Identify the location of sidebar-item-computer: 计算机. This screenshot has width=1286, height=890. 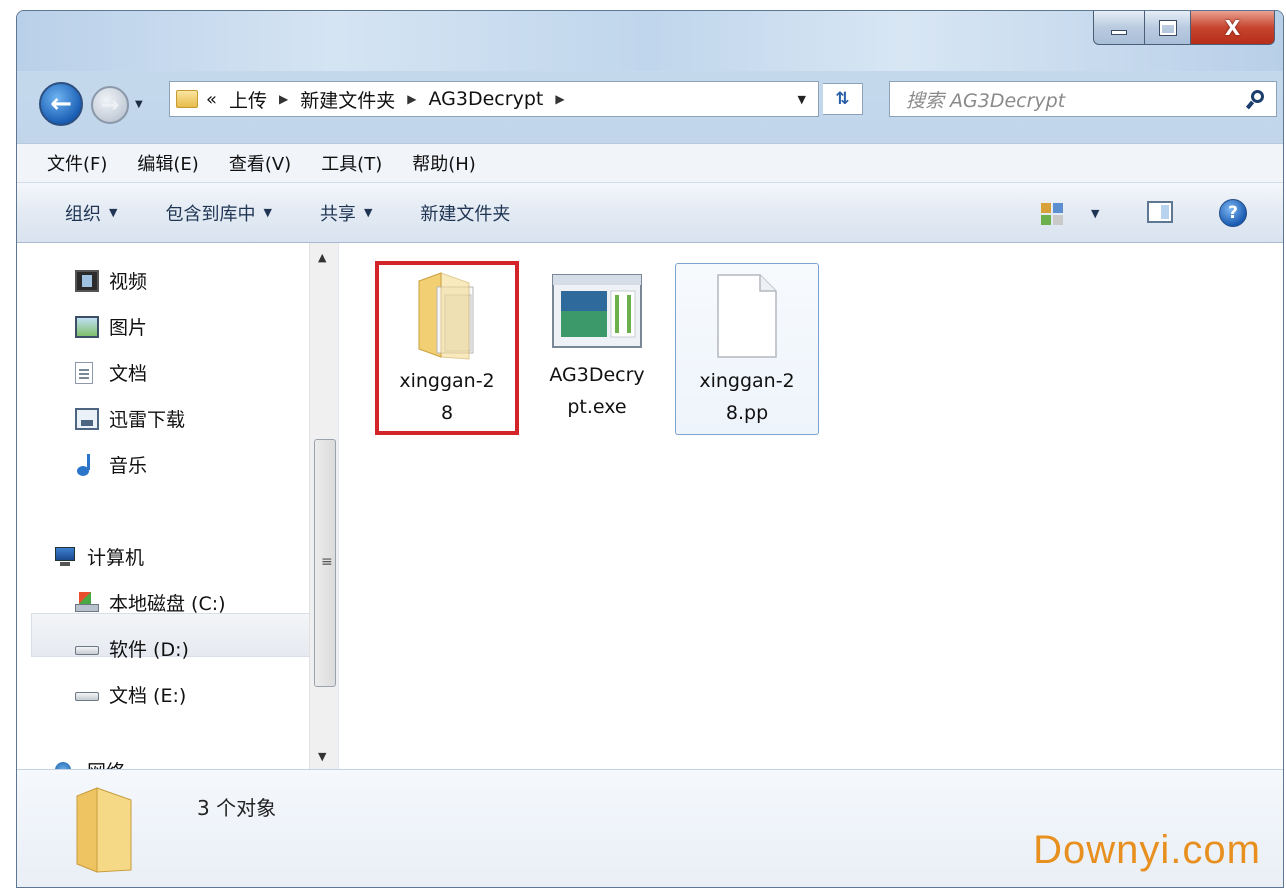
(98, 556).